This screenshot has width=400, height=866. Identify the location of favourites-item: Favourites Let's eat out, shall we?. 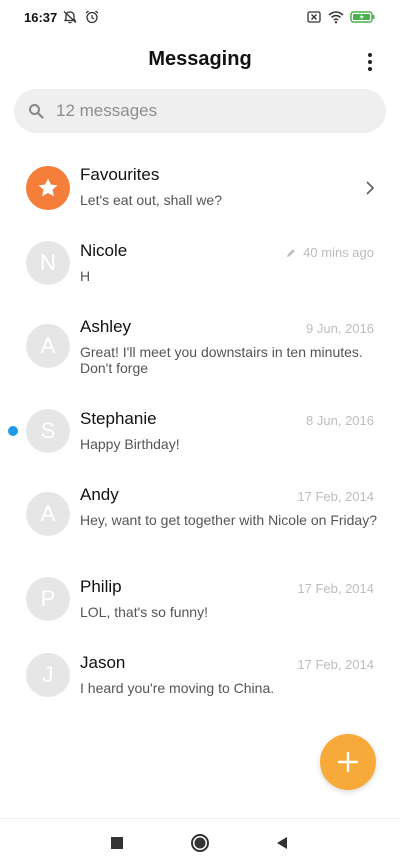
(200, 188).